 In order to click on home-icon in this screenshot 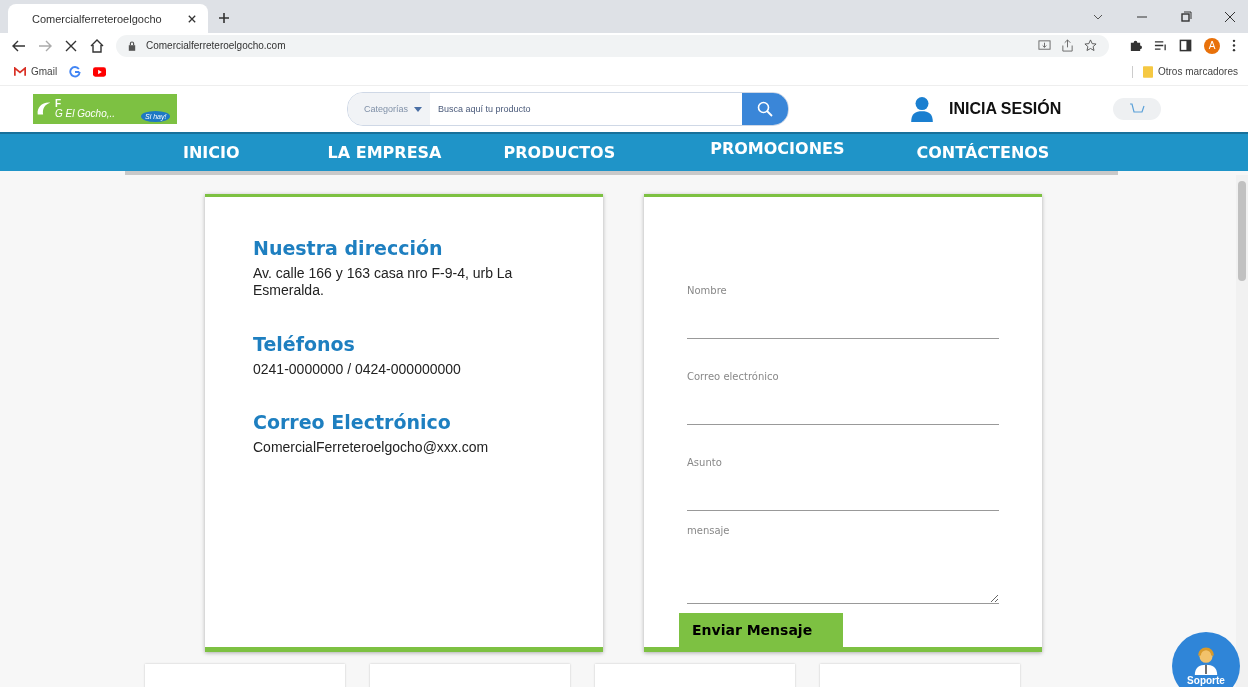, I will do `click(97, 45)`.